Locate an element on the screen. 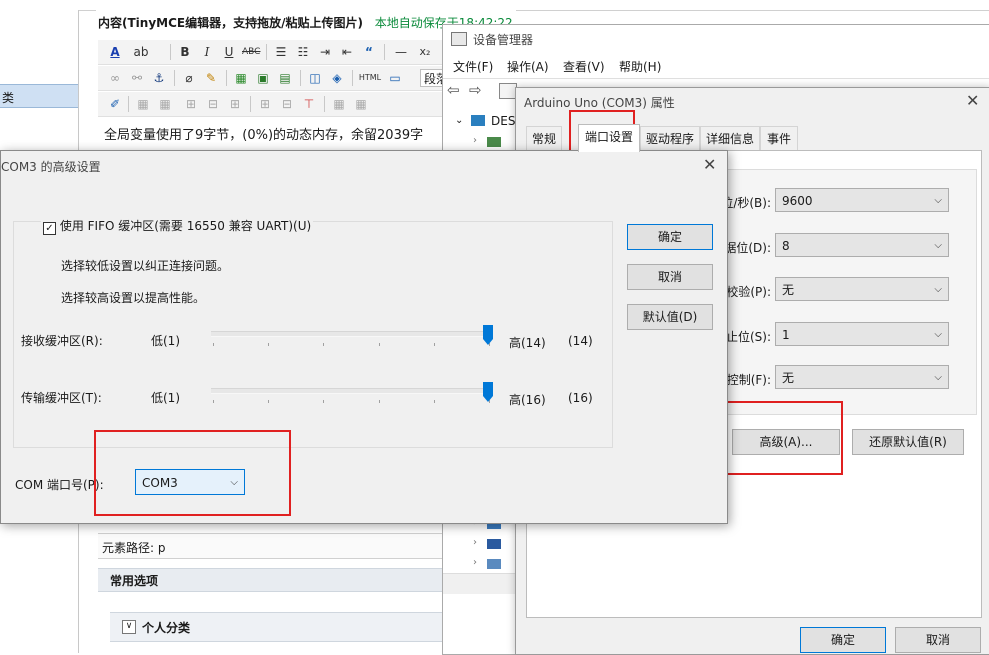 This screenshot has width=989, height=655. fifo-checkbox-row: ✓ 使用 FIFO 缓冲区(需要 16550 兼容 UART)(U) is located at coordinates (177, 226).